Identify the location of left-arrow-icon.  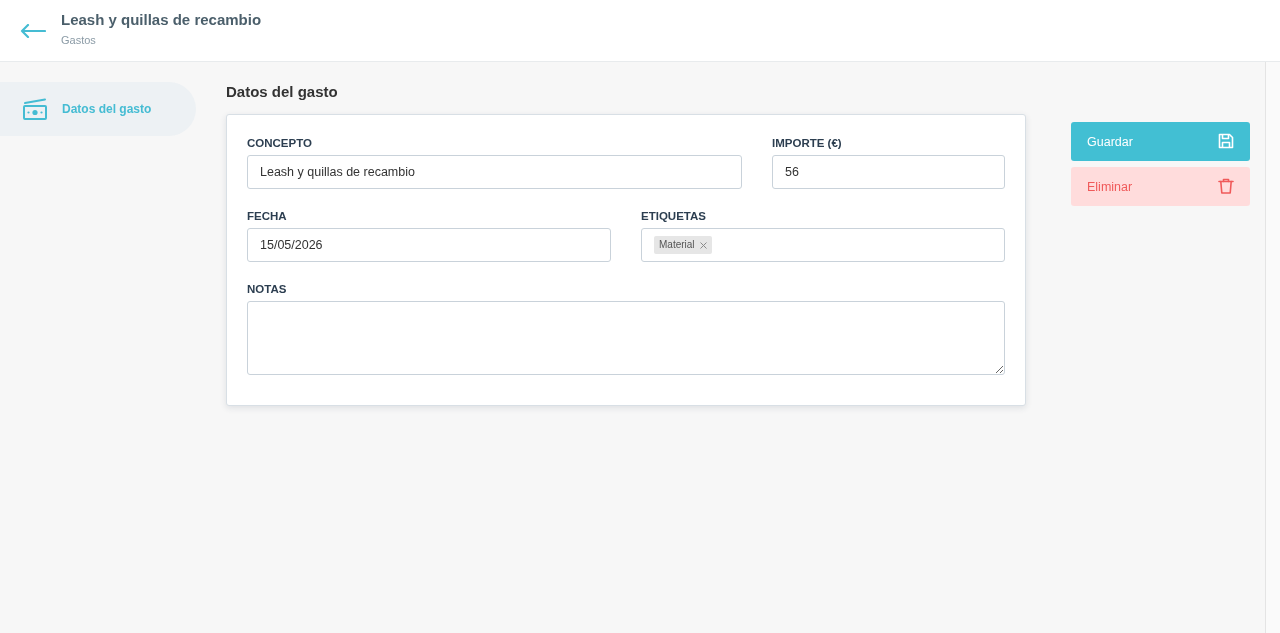
(33, 30).